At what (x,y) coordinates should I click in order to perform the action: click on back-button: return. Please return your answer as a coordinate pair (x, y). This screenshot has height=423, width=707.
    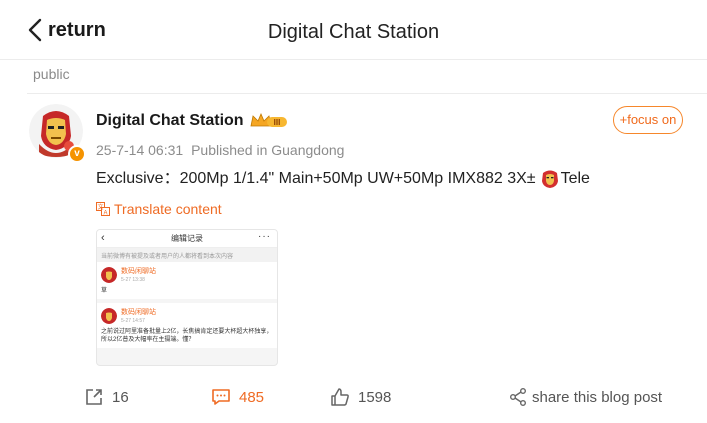
    Looking at the image, I should click on (67, 30).